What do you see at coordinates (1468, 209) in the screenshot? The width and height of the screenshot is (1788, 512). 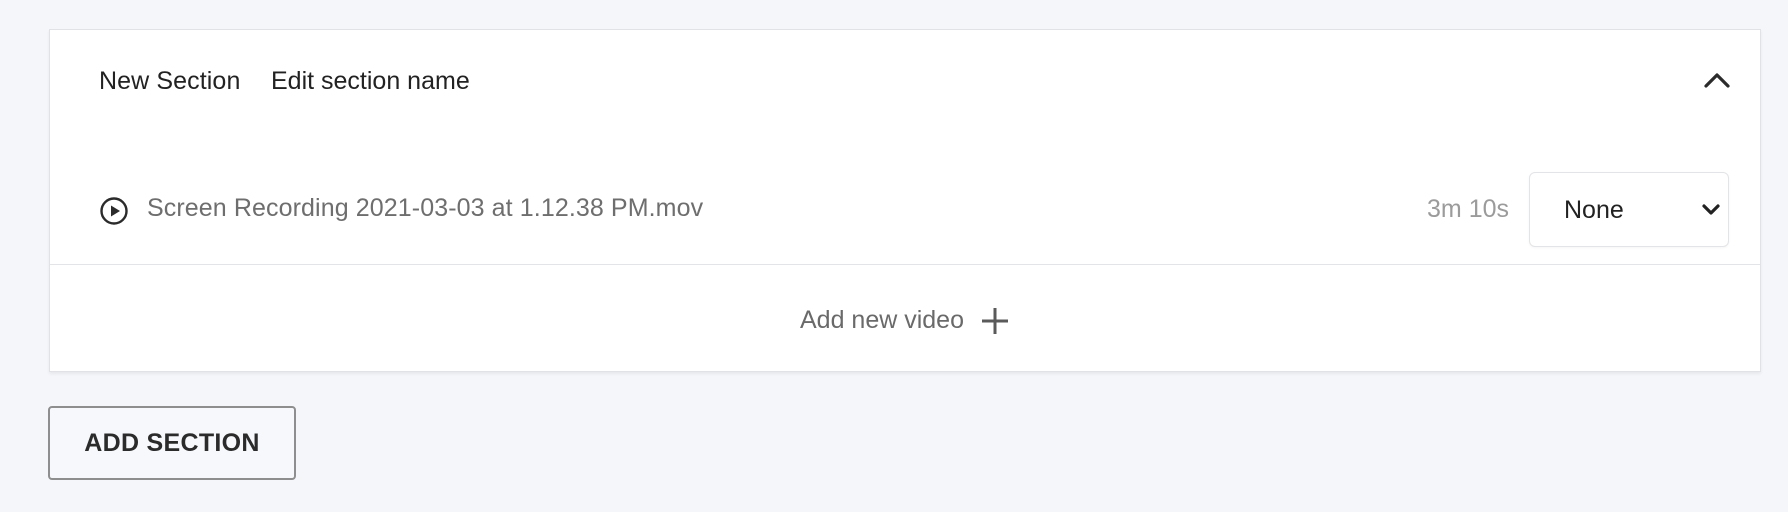 I see `video-duration: 3m 10s` at bounding box center [1468, 209].